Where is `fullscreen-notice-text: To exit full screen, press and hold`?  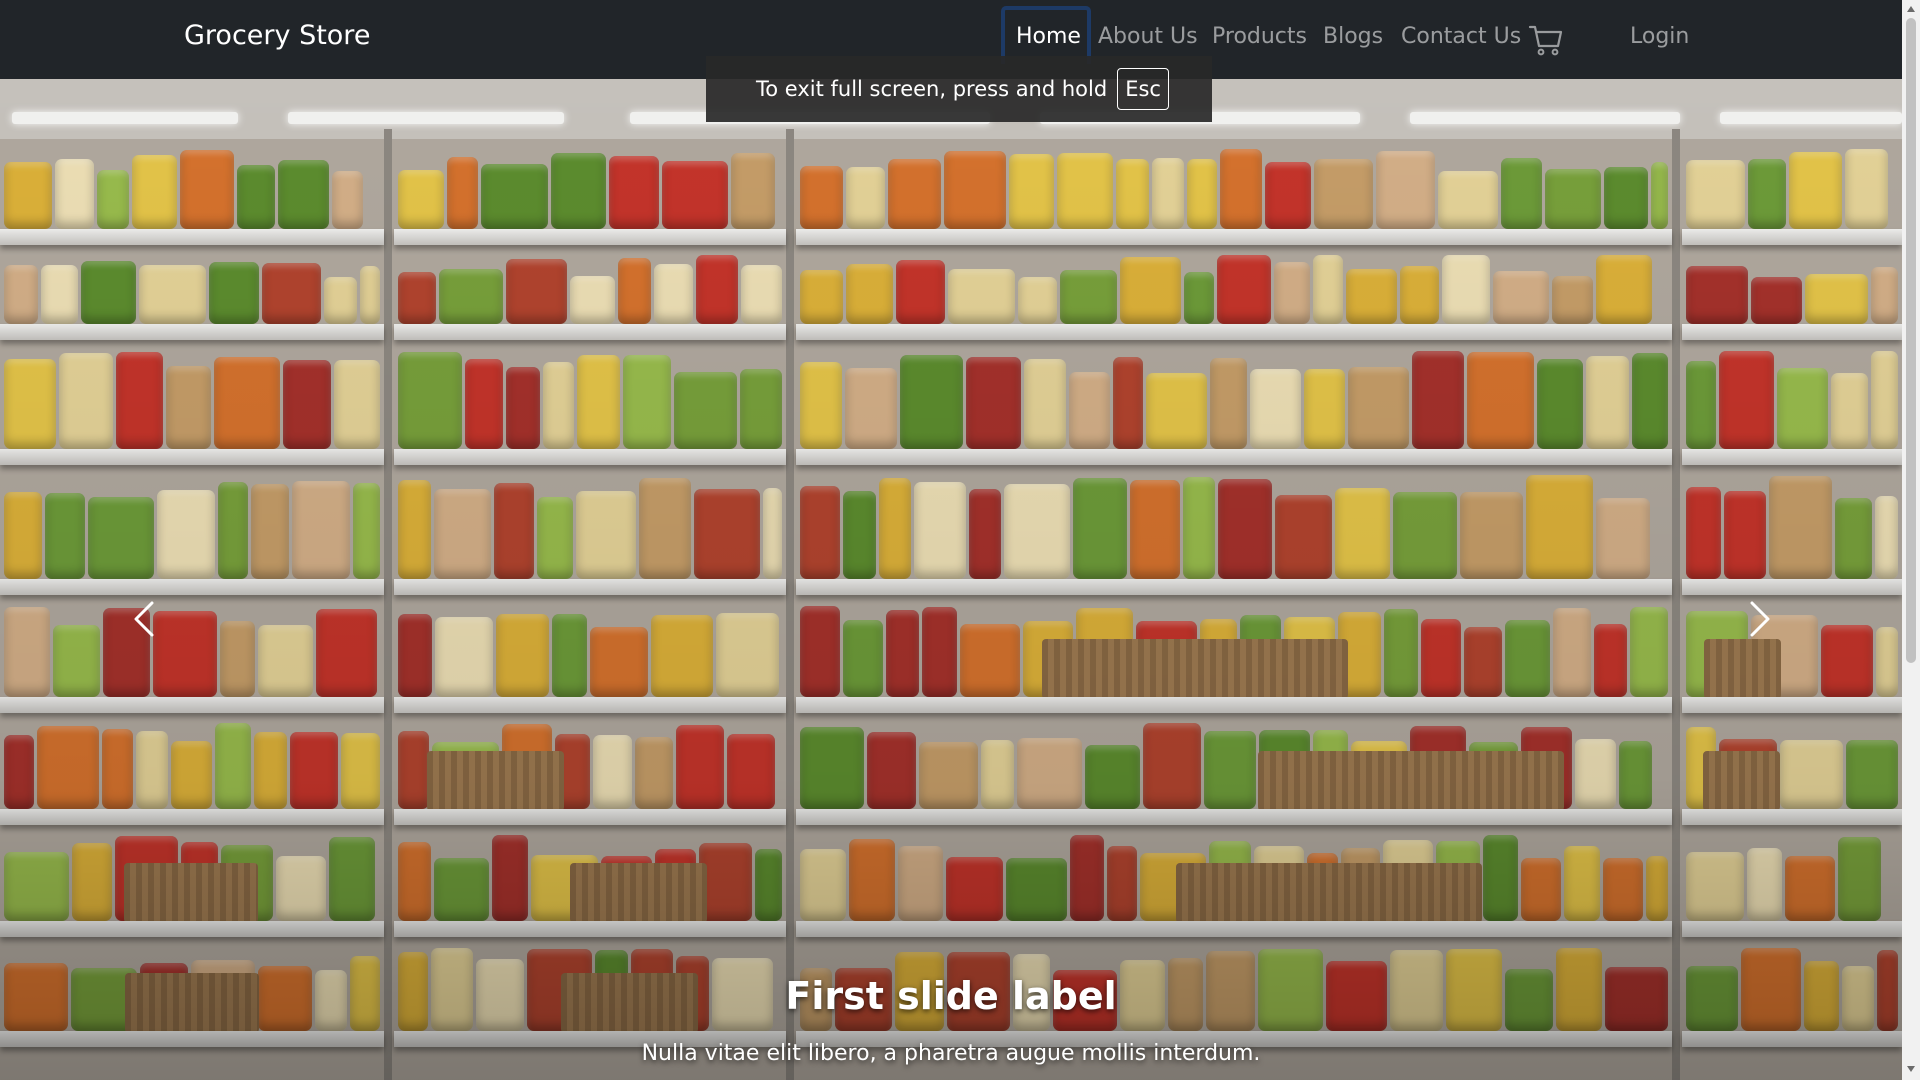 fullscreen-notice-text: To exit full screen, press and hold is located at coordinates (932, 89).